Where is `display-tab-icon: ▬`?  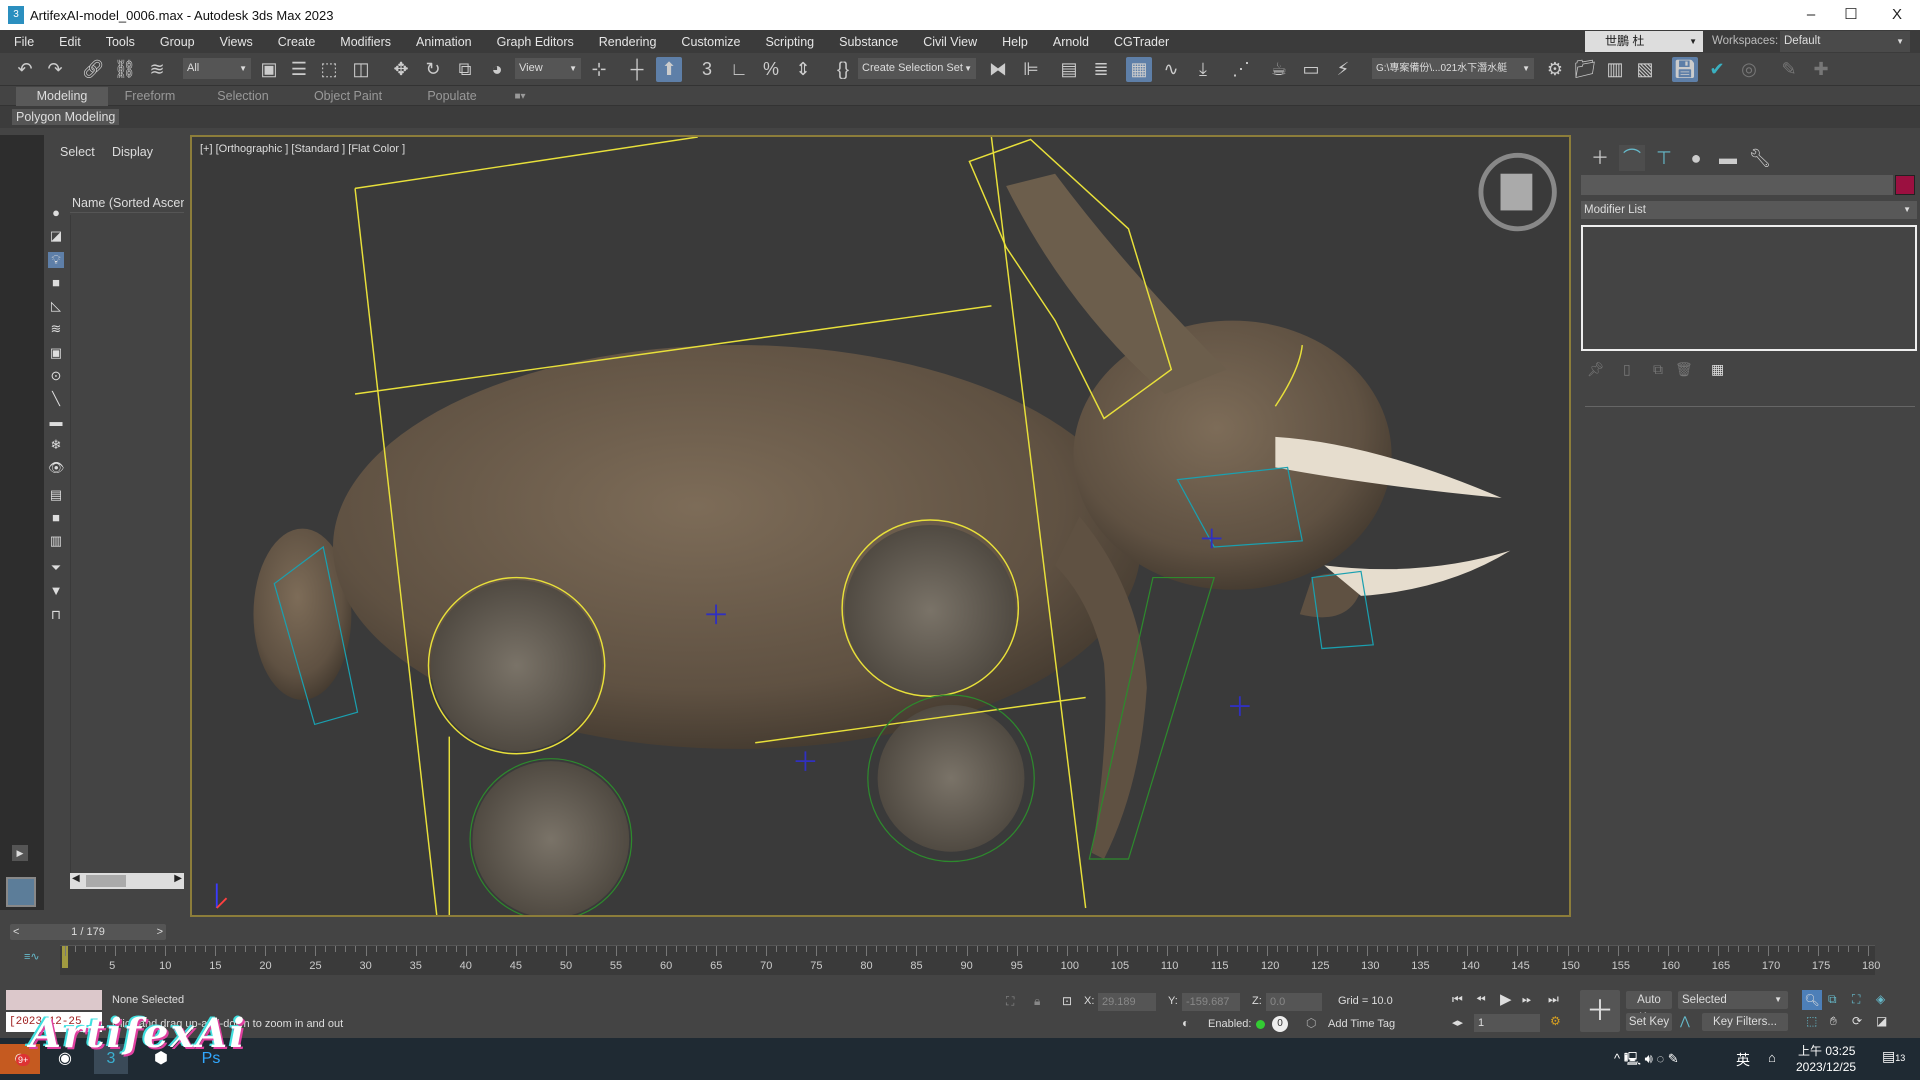
display-tab-icon: ▬ is located at coordinates (1728, 158).